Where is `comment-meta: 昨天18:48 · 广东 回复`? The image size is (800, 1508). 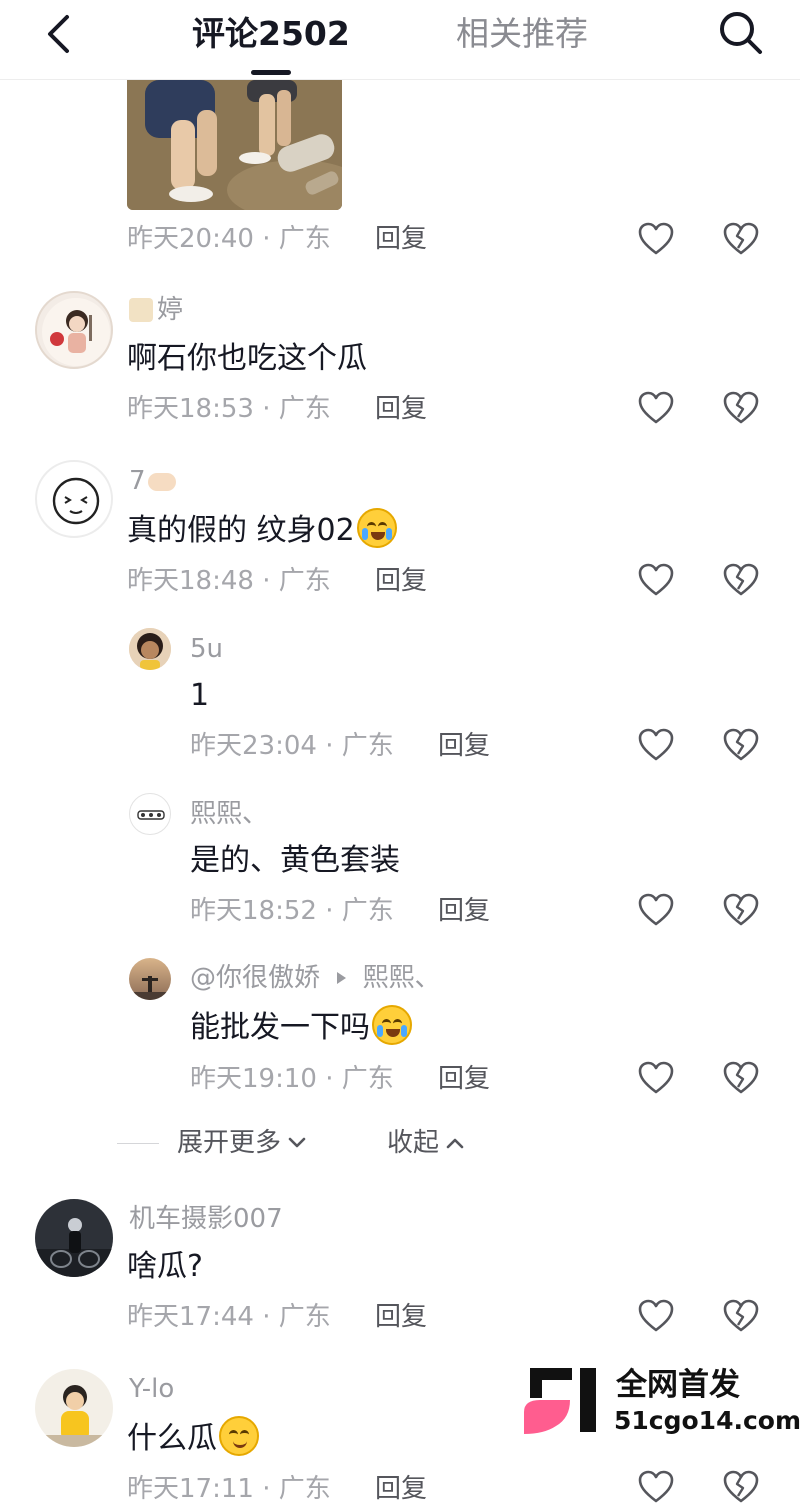
comment-meta: 昨天18:48 · 广东 回复 is located at coordinates (277, 581).